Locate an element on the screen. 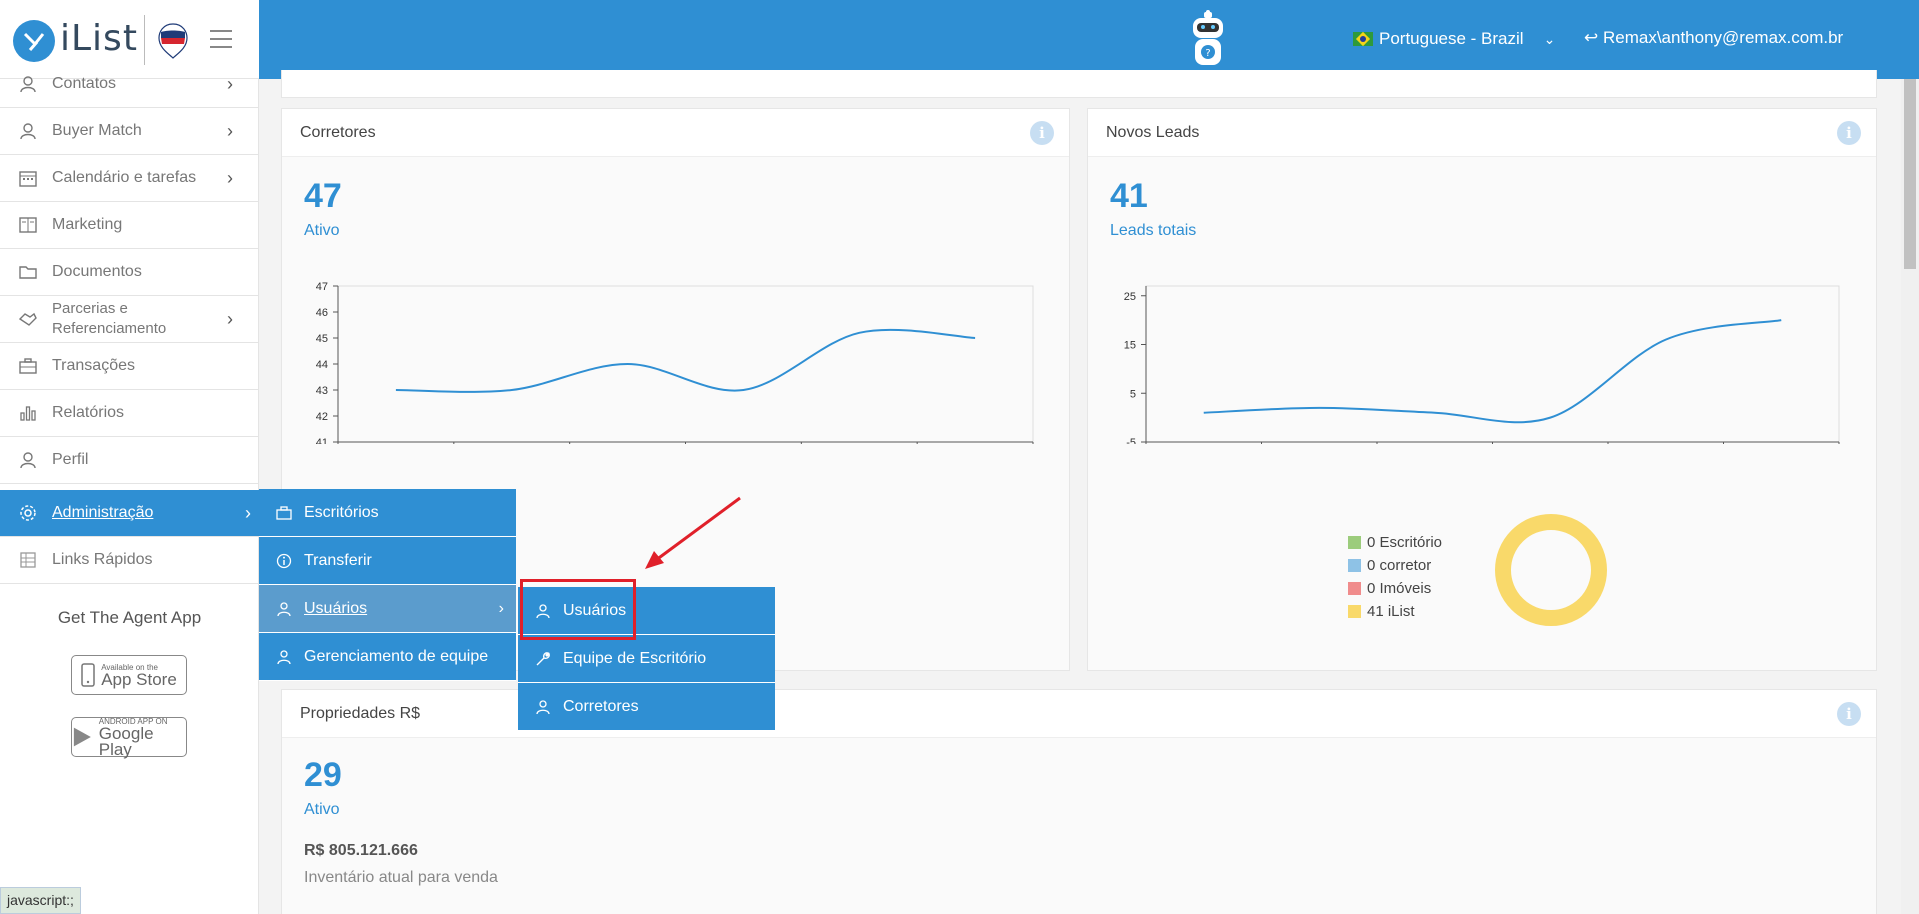 The height and width of the screenshot is (914, 1919). phone-icon is located at coordinates (88, 675).